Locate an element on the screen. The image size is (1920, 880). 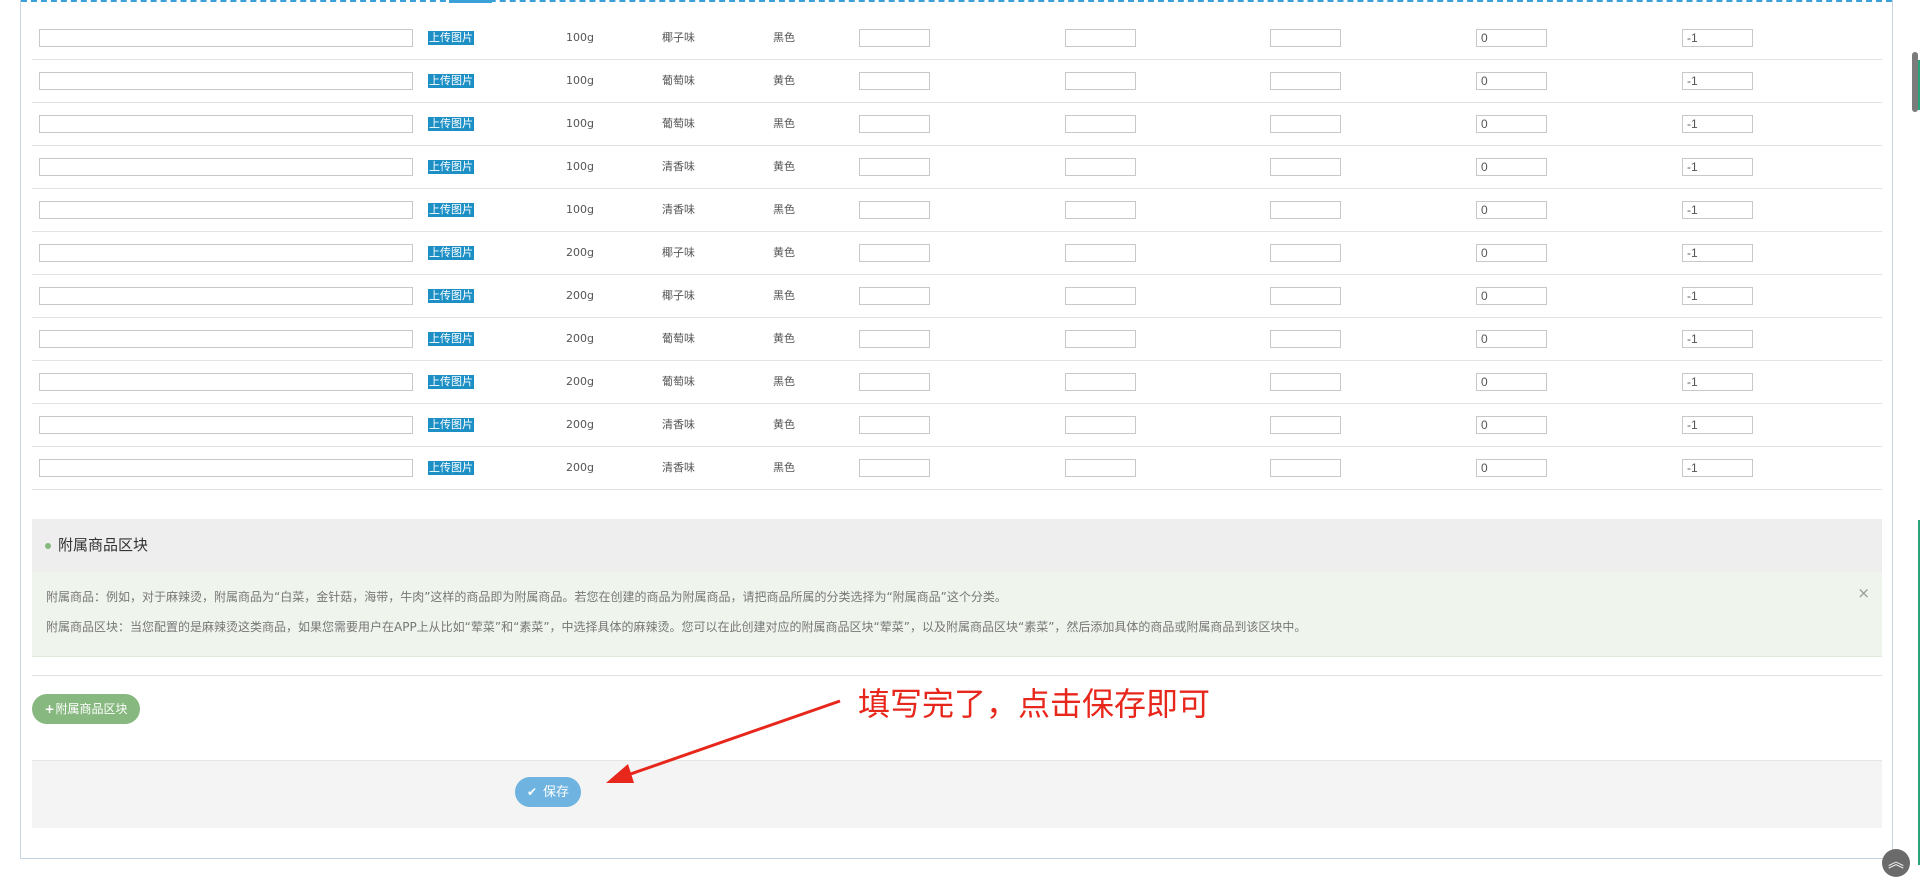
form-actions-bar: ✔ 保存 is located at coordinates (957, 794).